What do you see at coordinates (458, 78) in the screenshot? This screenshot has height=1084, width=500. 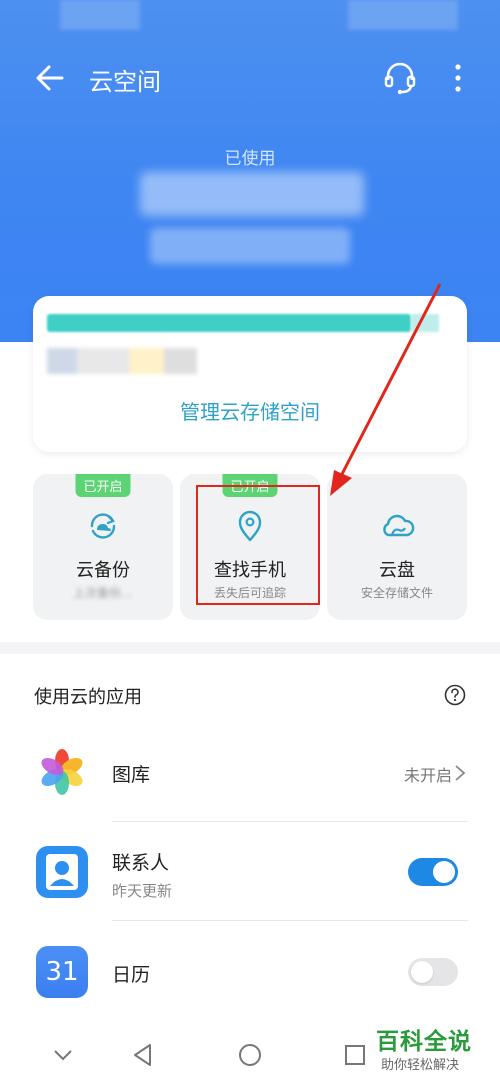 I see `more-options-icon` at bounding box center [458, 78].